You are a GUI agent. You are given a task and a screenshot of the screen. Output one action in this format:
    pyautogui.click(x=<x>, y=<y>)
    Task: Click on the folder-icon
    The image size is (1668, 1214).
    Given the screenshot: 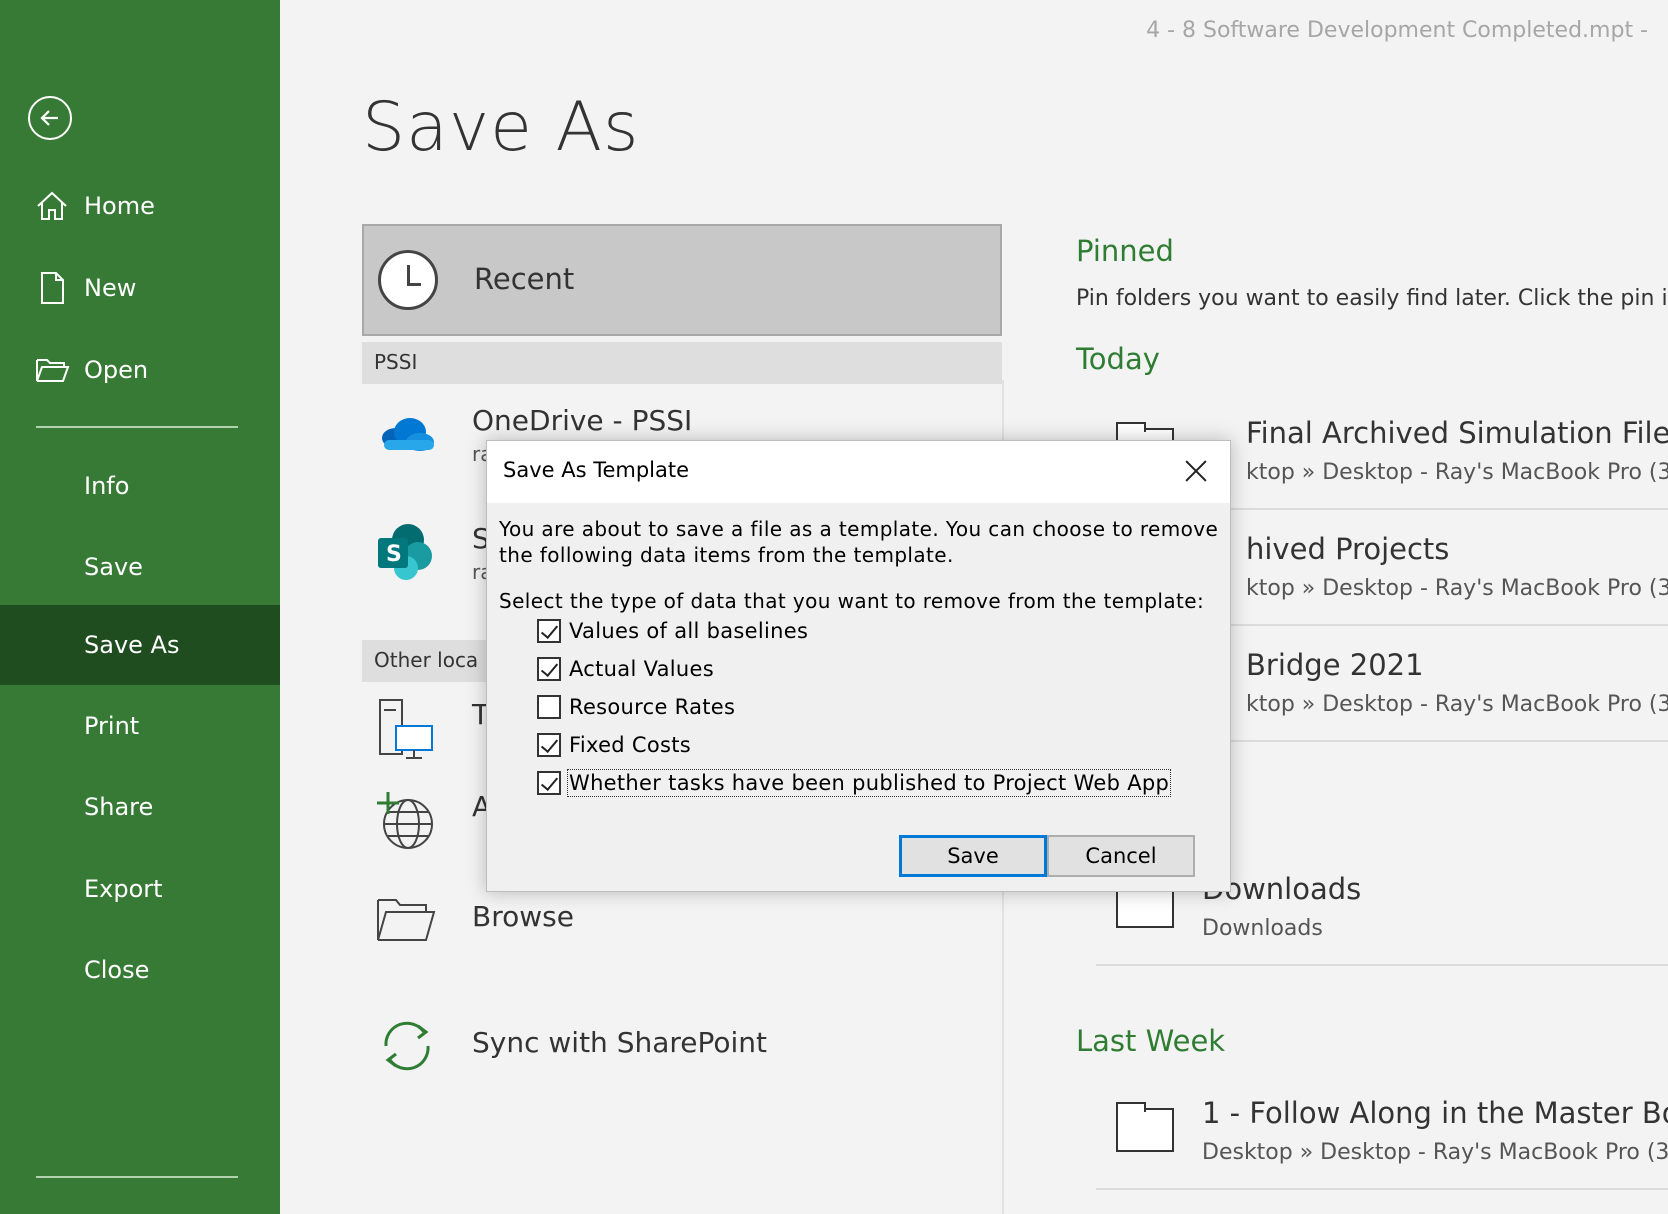 What is the action you would take?
    pyautogui.click(x=1145, y=1127)
    